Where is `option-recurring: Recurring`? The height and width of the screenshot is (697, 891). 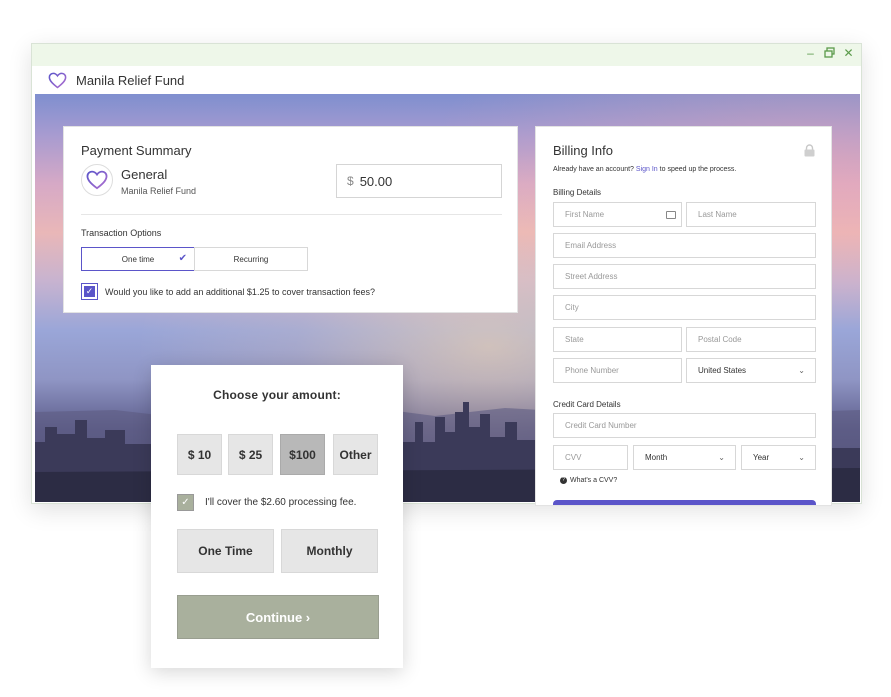 option-recurring: Recurring is located at coordinates (251, 259).